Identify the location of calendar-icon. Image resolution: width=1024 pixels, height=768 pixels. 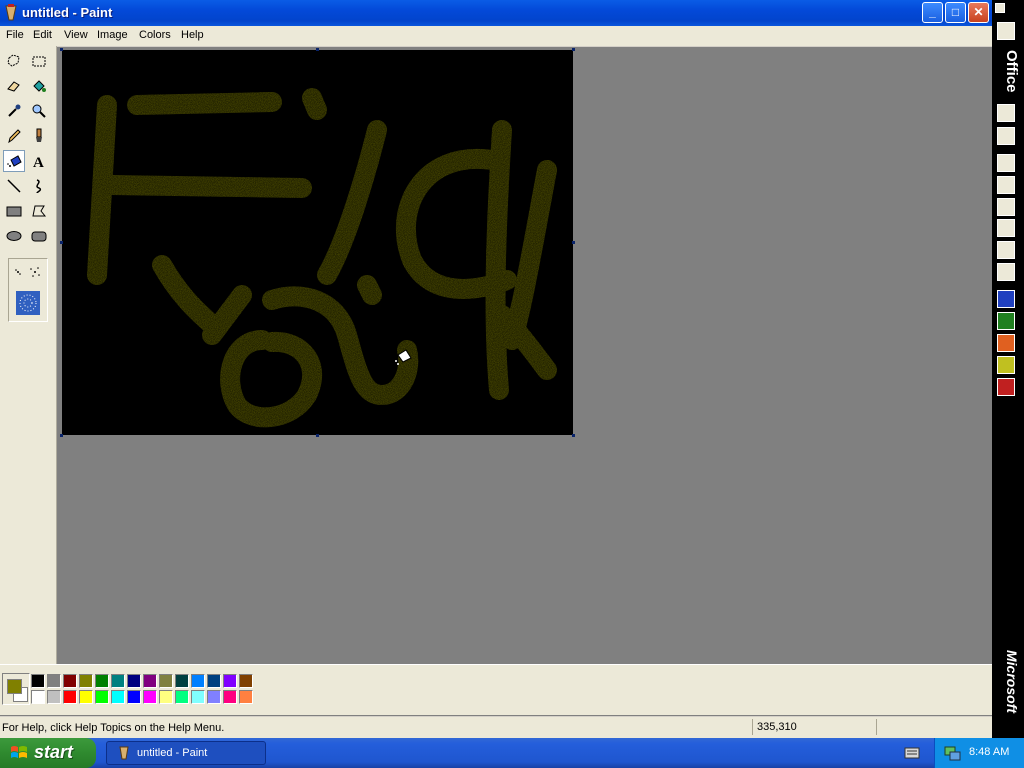
(1006, 185).